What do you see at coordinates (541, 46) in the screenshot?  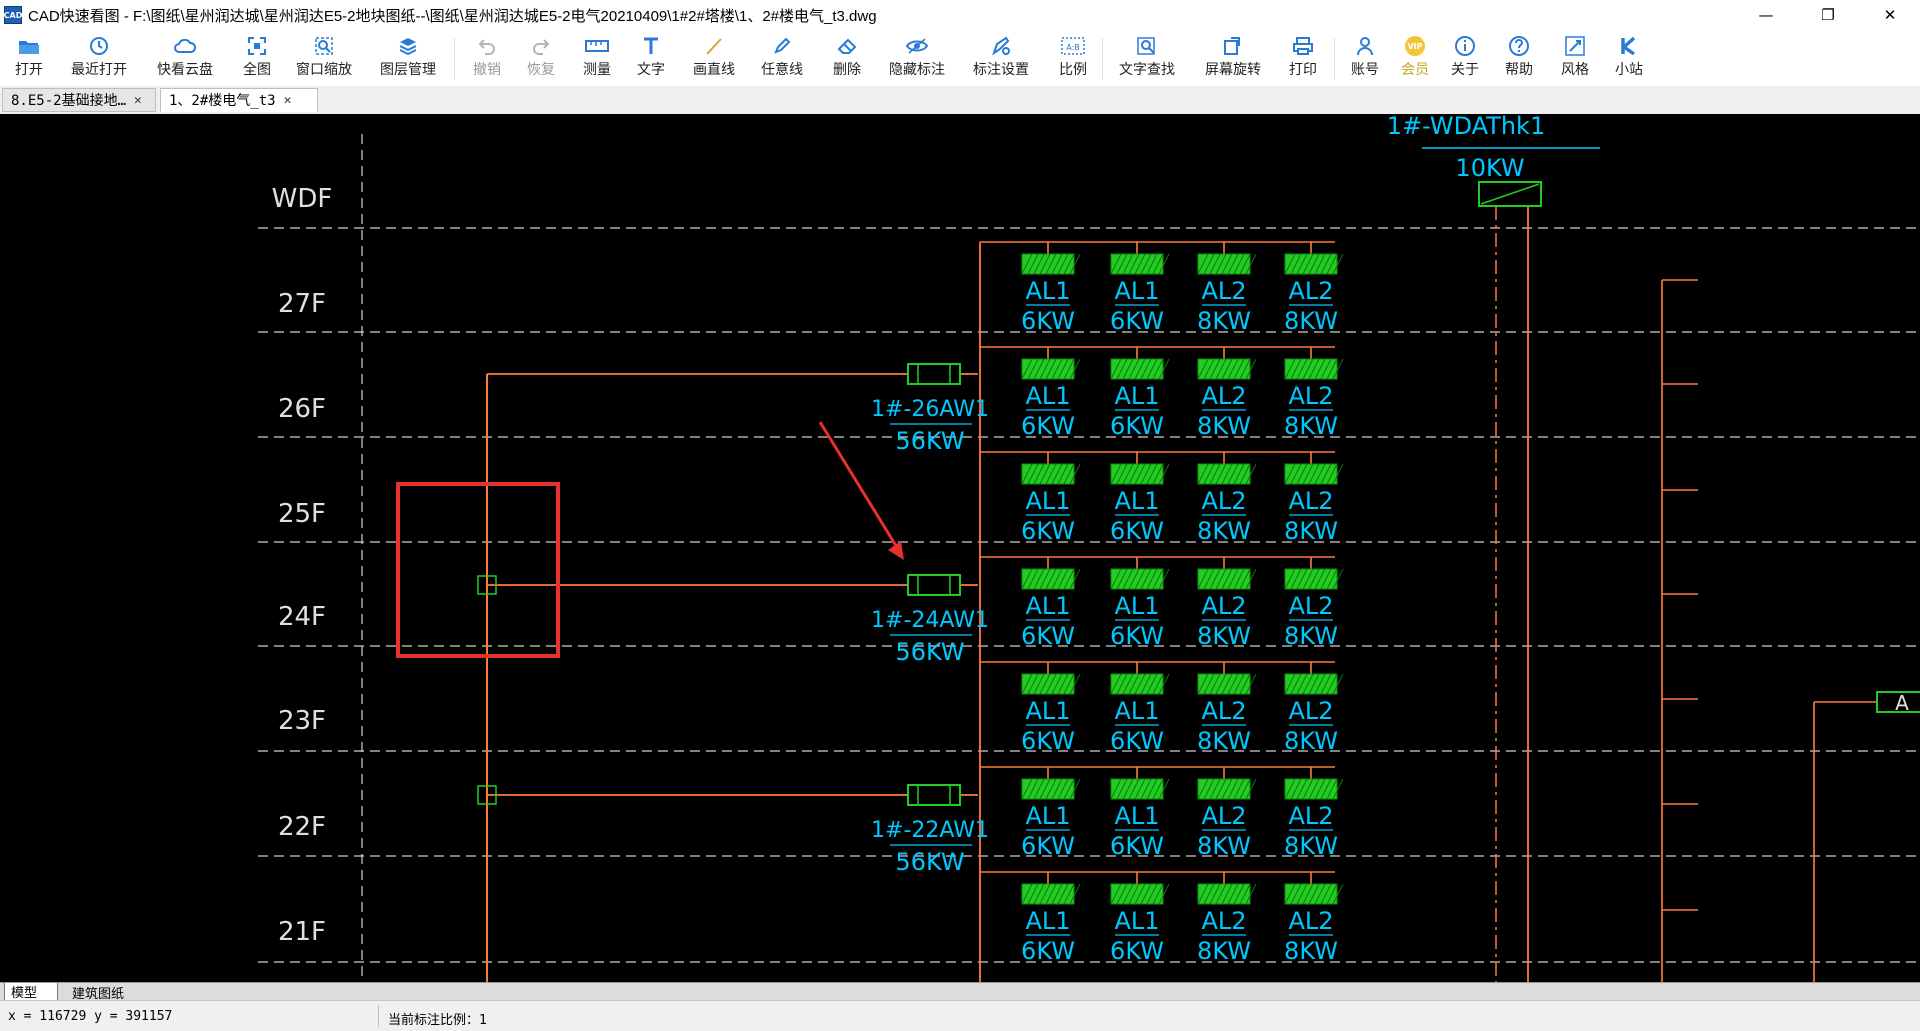 I see `redo-icon` at bounding box center [541, 46].